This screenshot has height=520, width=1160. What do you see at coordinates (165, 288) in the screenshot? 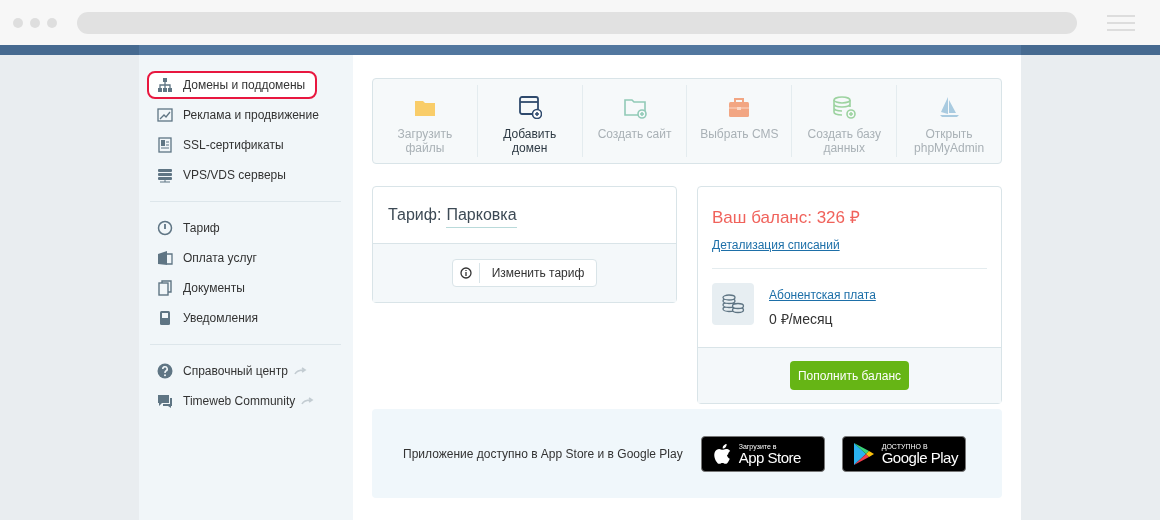
I see `documents-icon` at bounding box center [165, 288].